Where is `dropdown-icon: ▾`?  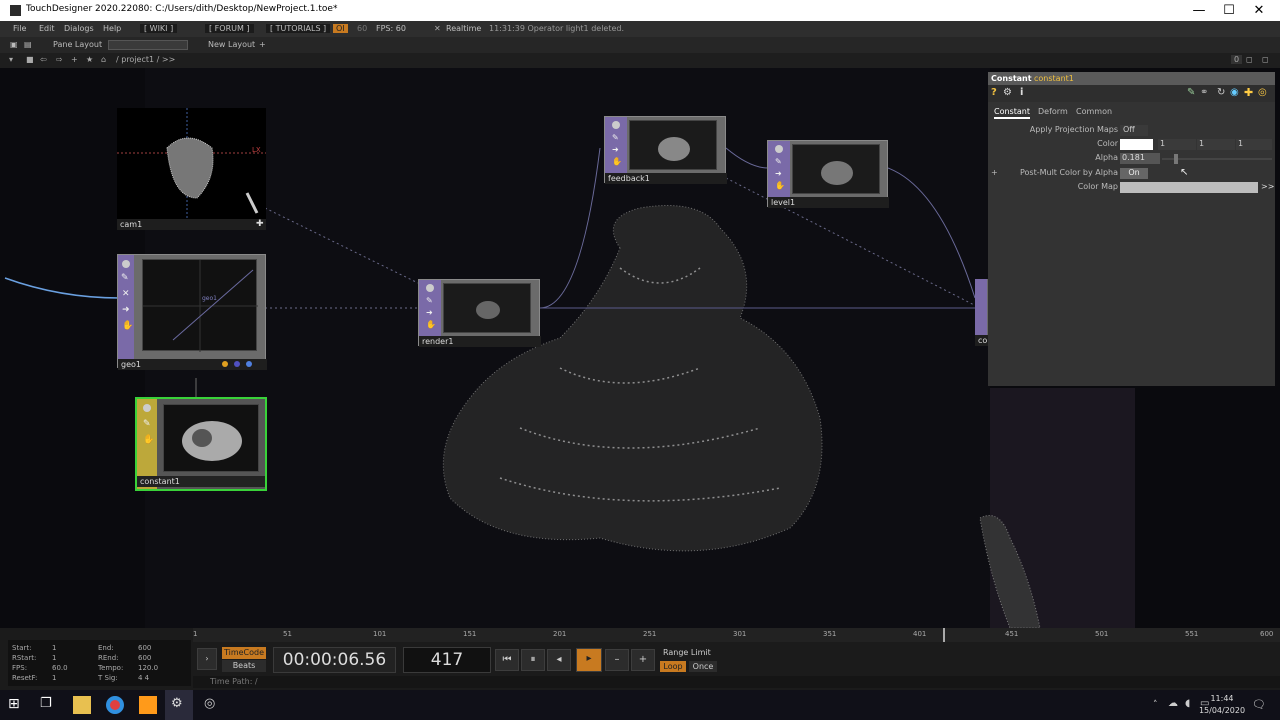
dropdown-icon: ▾ is located at coordinates (11, 59).